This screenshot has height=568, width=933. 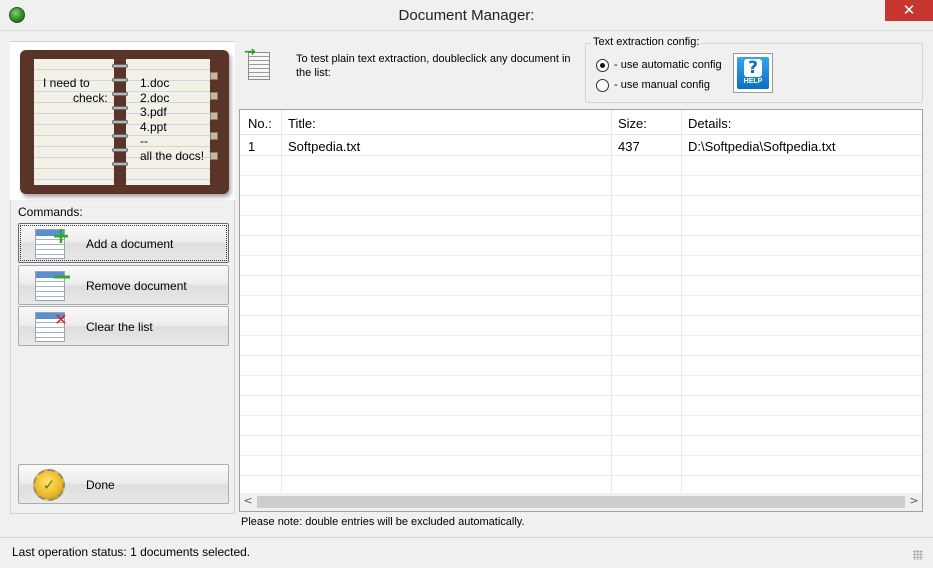 I want to click on notebook-text: check:, so click(x=90, y=98).